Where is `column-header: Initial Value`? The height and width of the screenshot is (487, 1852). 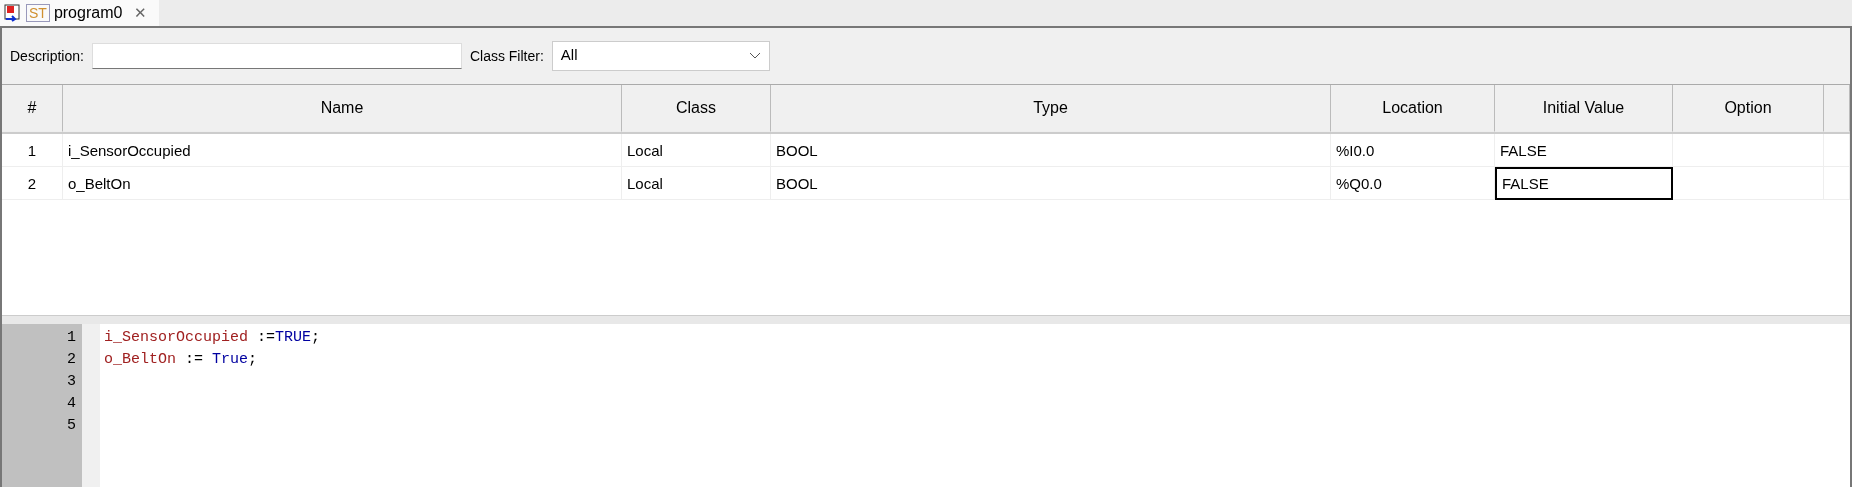 column-header: Initial Value is located at coordinates (1584, 108).